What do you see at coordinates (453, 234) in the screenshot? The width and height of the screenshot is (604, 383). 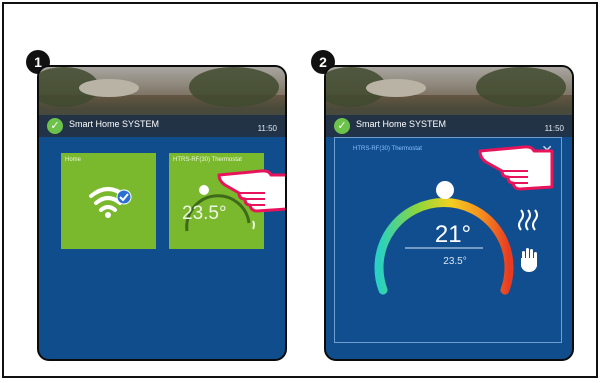 I see `set-temperature: 21°` at bounding box center [453, 234].